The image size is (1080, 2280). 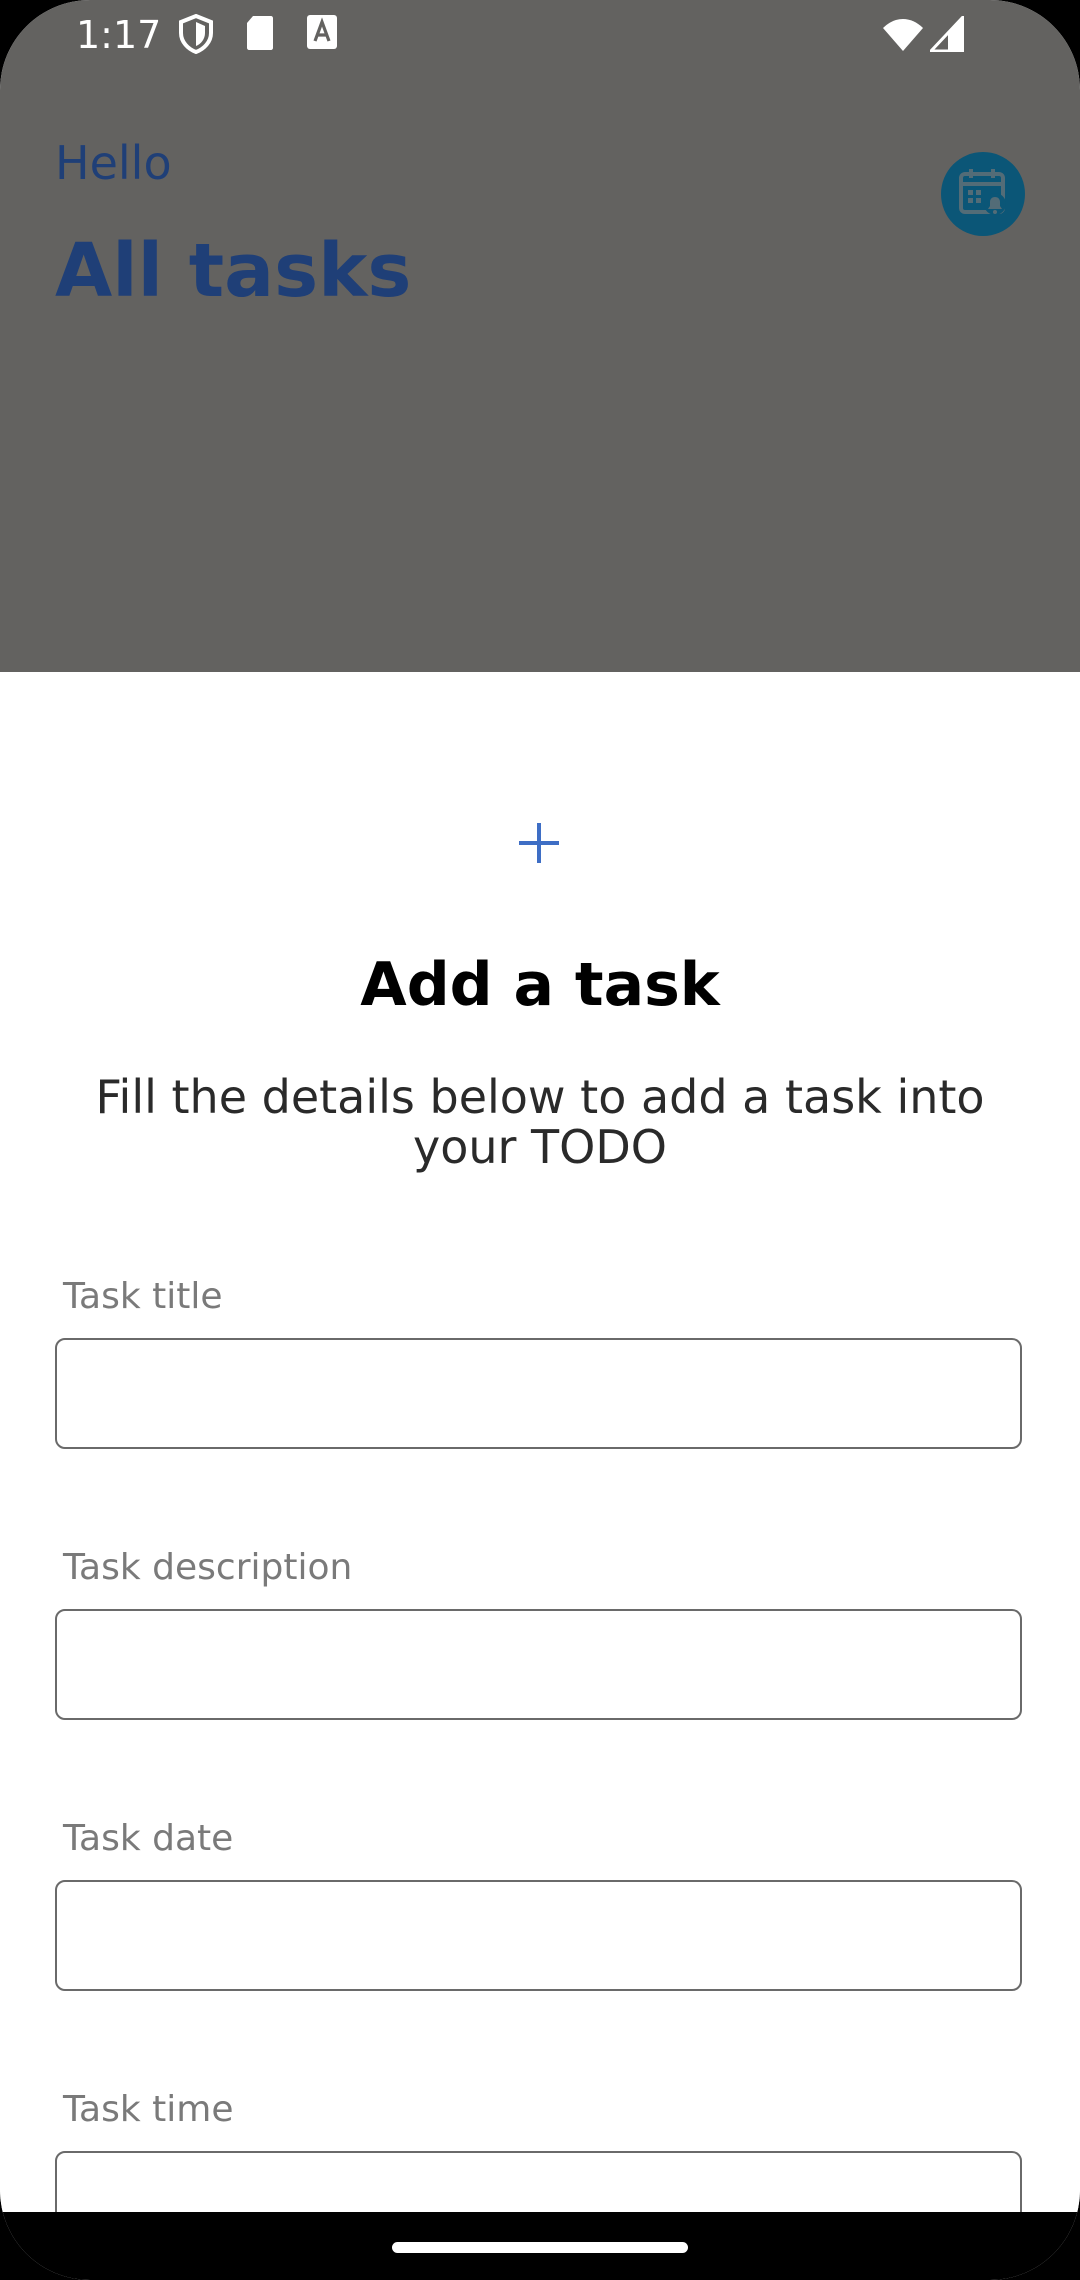 What do you see at coordinates (260, 35) in the screenshot?
I see `sd-card-icon` at bounding box center [260, 35].